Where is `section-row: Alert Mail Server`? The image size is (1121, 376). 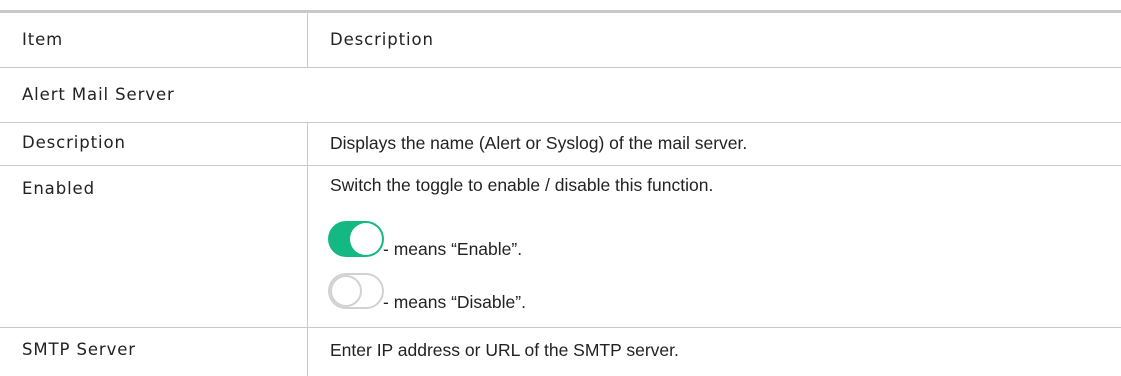 section-row: Alert Mail Server is located at coordinates (560, 95).